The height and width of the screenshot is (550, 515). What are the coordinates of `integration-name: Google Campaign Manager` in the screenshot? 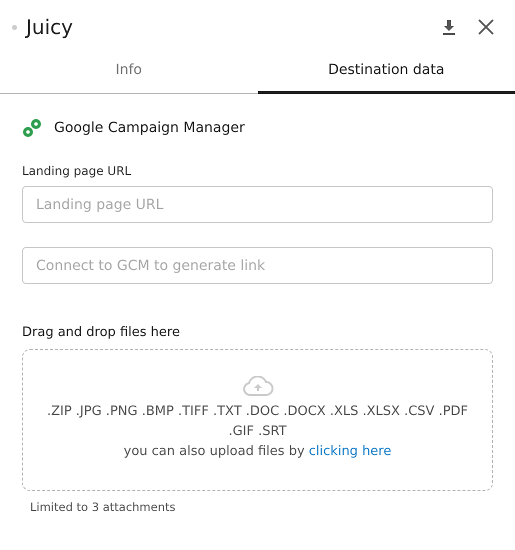 It's located at (149, 128).